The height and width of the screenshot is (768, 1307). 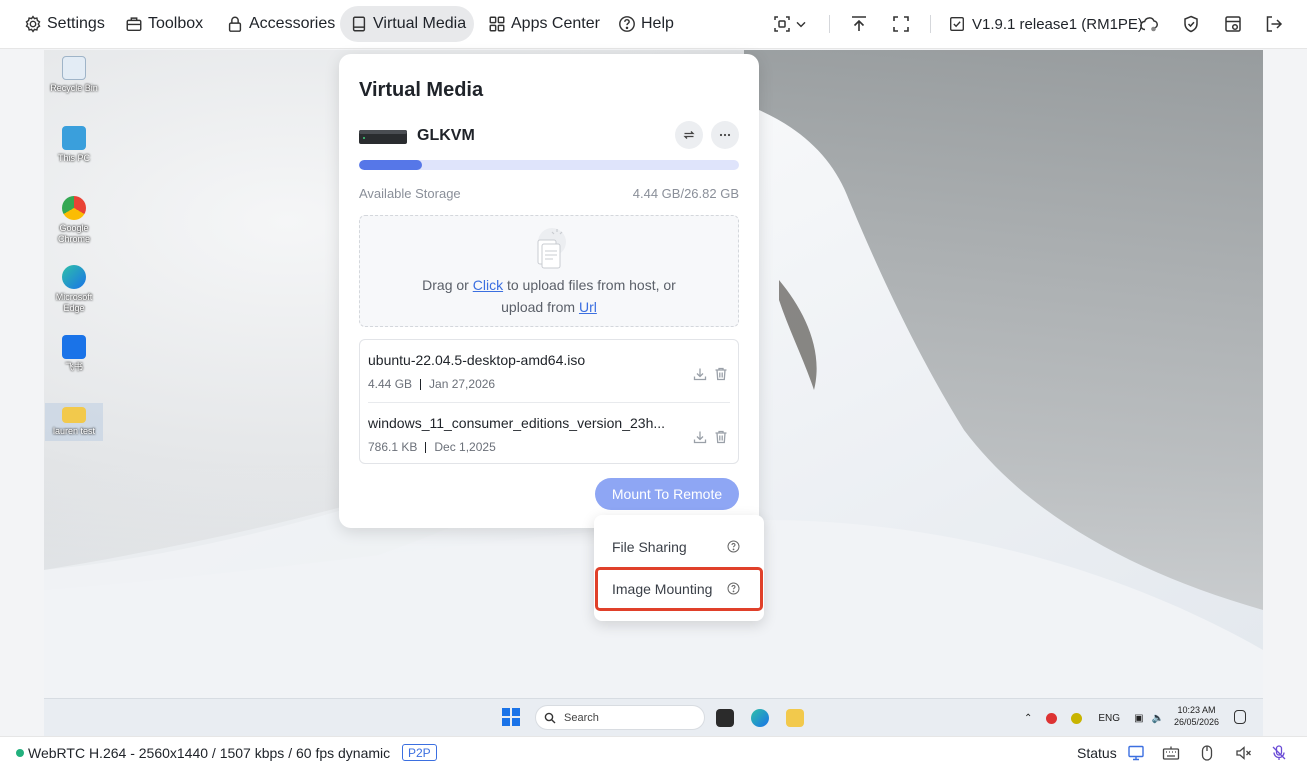 I want to click on storage-progress, so click(x=549, y=165).